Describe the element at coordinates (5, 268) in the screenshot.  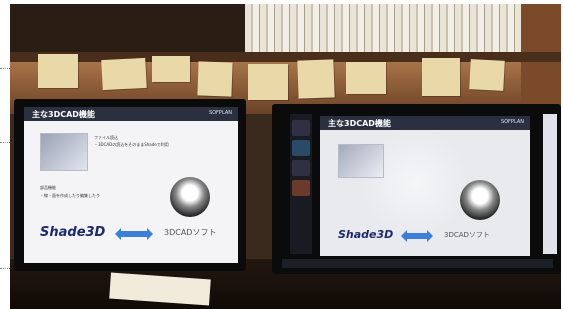
I see `crop-mark-bottom` at that location.